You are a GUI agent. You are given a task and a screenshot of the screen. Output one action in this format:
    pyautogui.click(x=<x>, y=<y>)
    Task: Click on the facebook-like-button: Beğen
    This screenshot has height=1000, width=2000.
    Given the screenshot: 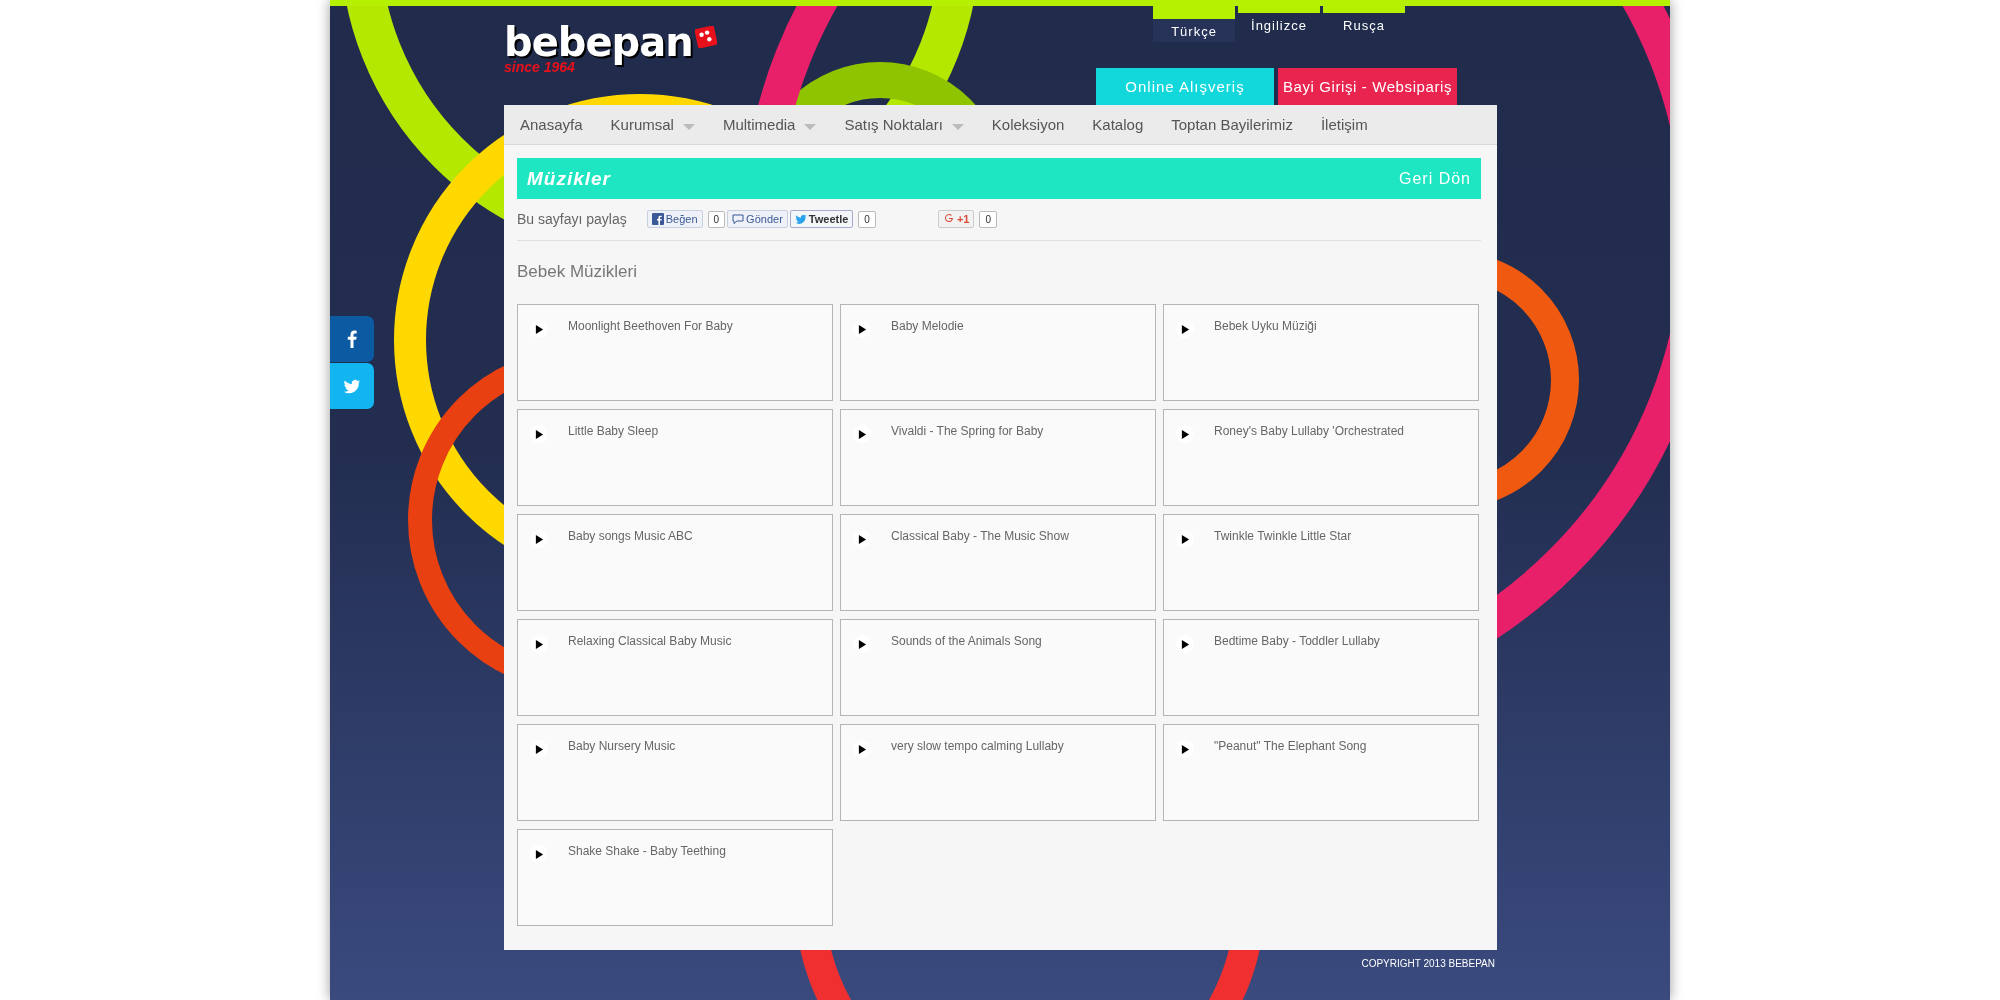 What is the action you would take?
    pyautogui.click(x=674, y=219)
    